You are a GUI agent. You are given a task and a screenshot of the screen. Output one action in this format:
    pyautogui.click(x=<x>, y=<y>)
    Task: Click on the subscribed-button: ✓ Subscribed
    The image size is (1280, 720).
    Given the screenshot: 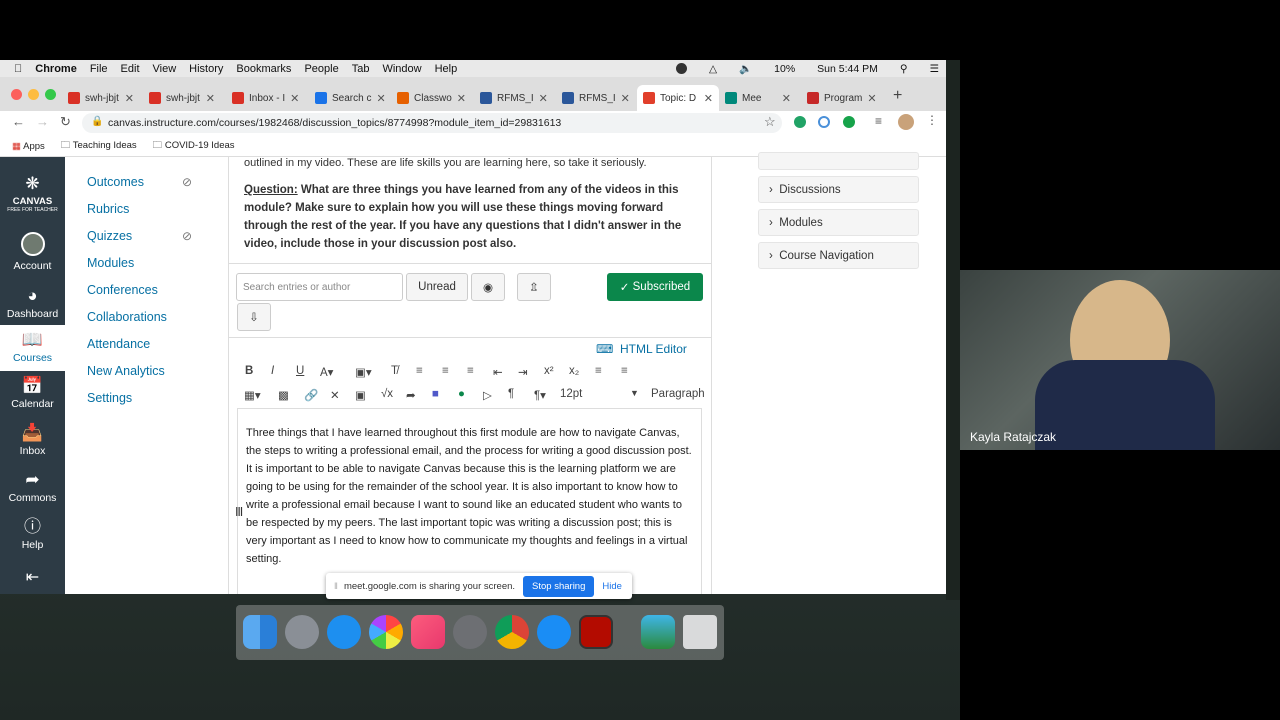 What is the action you would take?
    pyautogui.click(x=655, y=287)
    